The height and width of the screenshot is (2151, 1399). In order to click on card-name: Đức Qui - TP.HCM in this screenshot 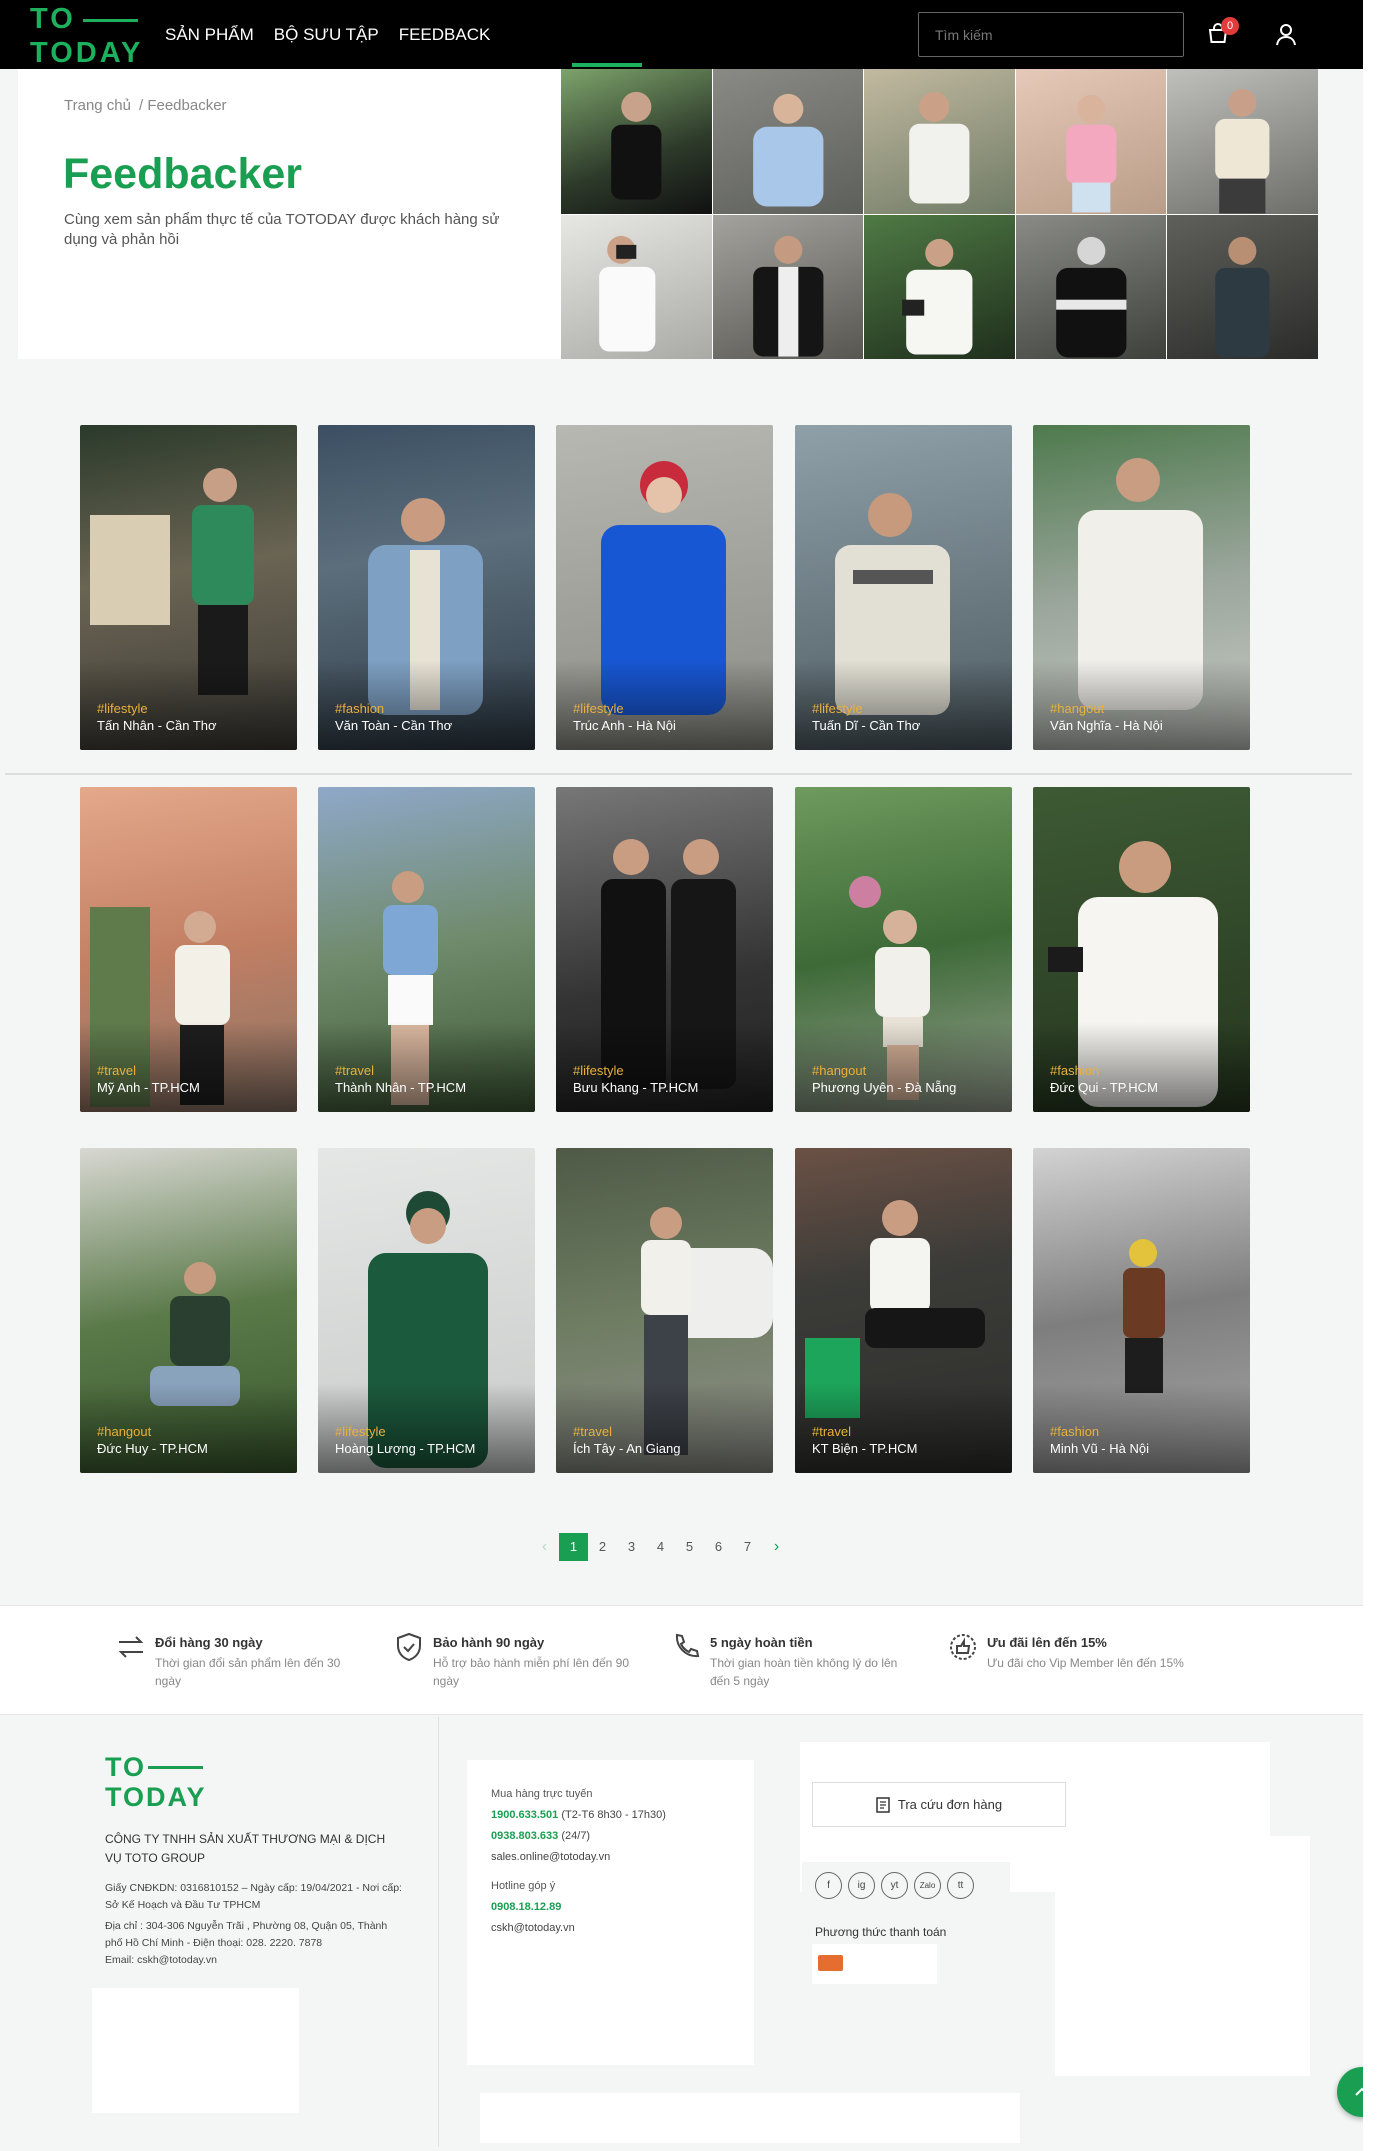, I will do `click(1104, 1087)`.